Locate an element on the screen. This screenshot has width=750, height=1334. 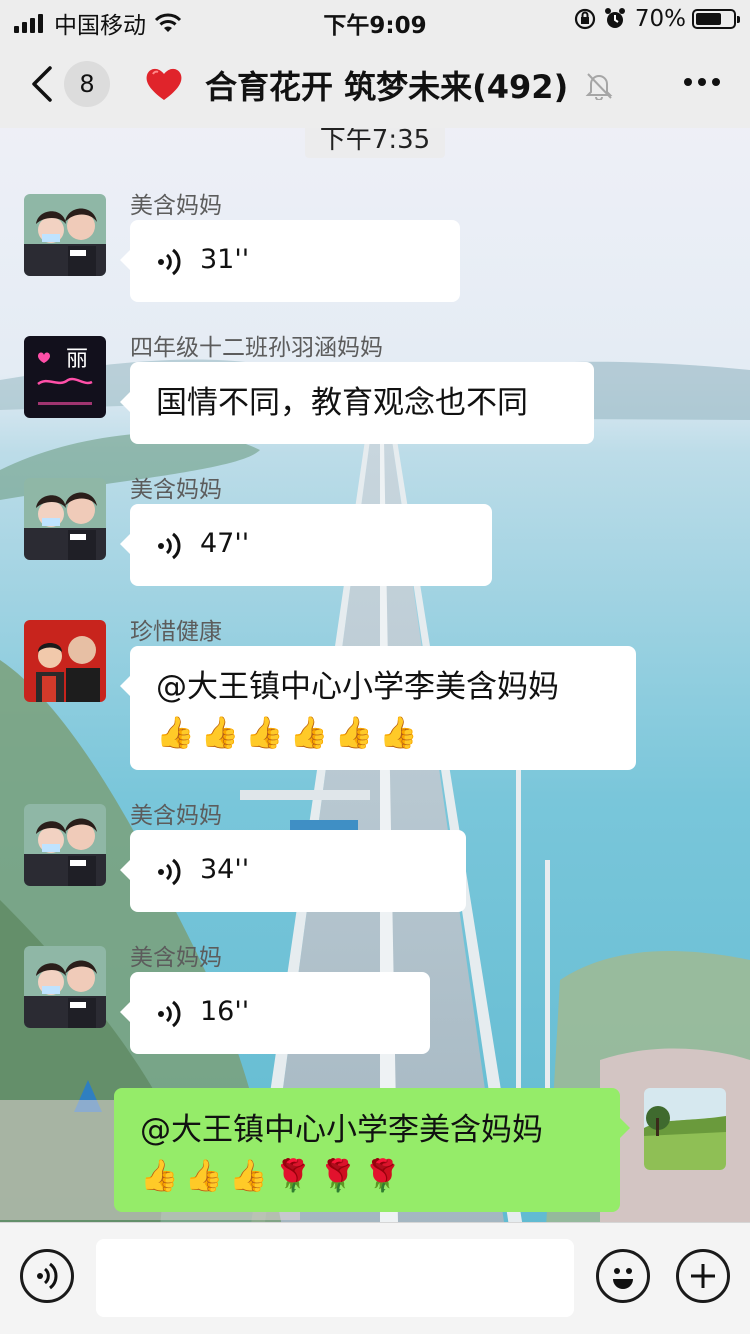
voice-message-bubble: 47'' is located at coordinates (306, 545).